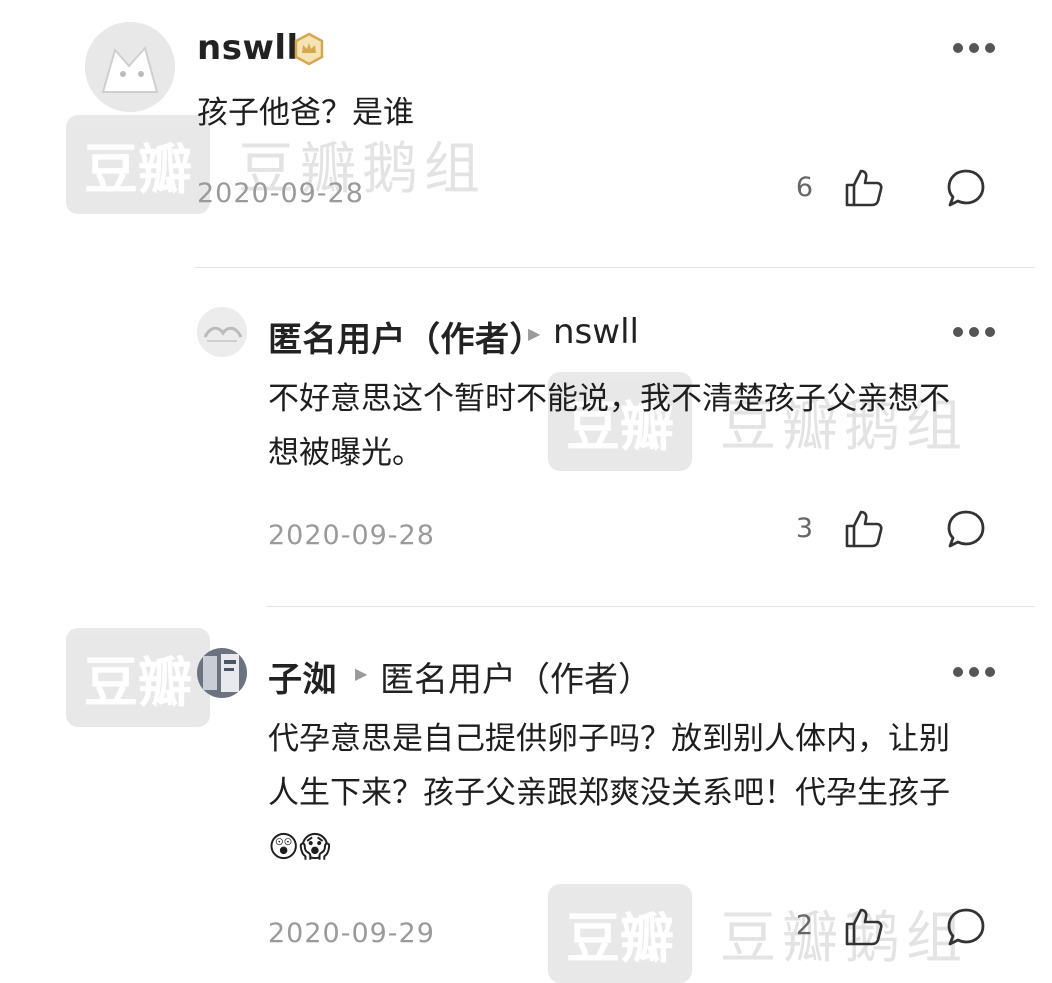 This screenshot has width=1052, height=983. What do you see at coordinates (596, 332) in the screenshot?
I see `reply-target: nswll` at bounding box center [596, 332].